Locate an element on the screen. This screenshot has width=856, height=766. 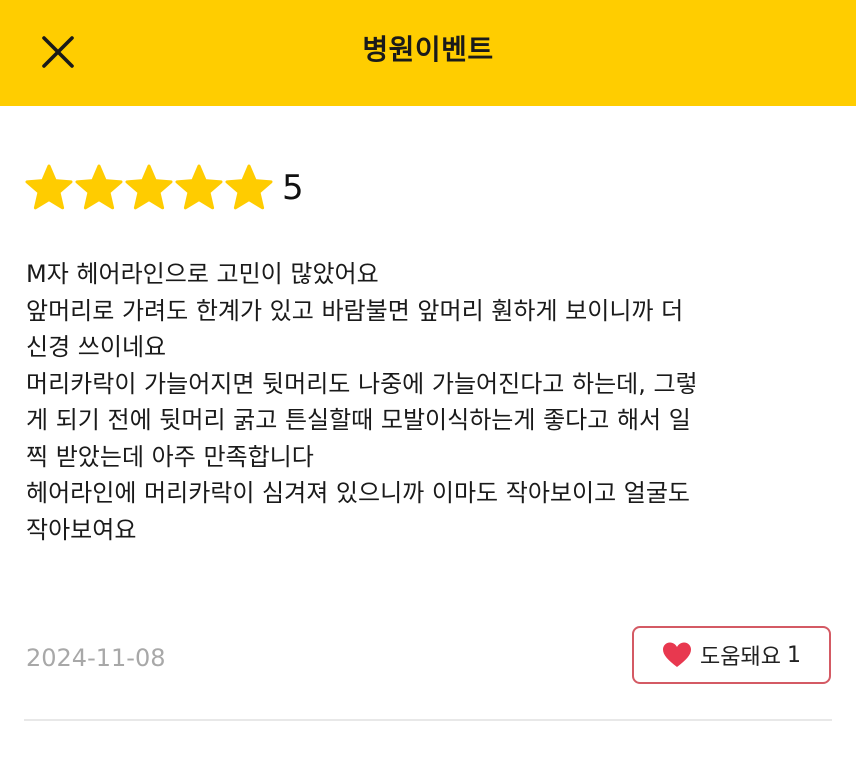
page-title: 병원이벤트 is located at coordinates (428, 49).